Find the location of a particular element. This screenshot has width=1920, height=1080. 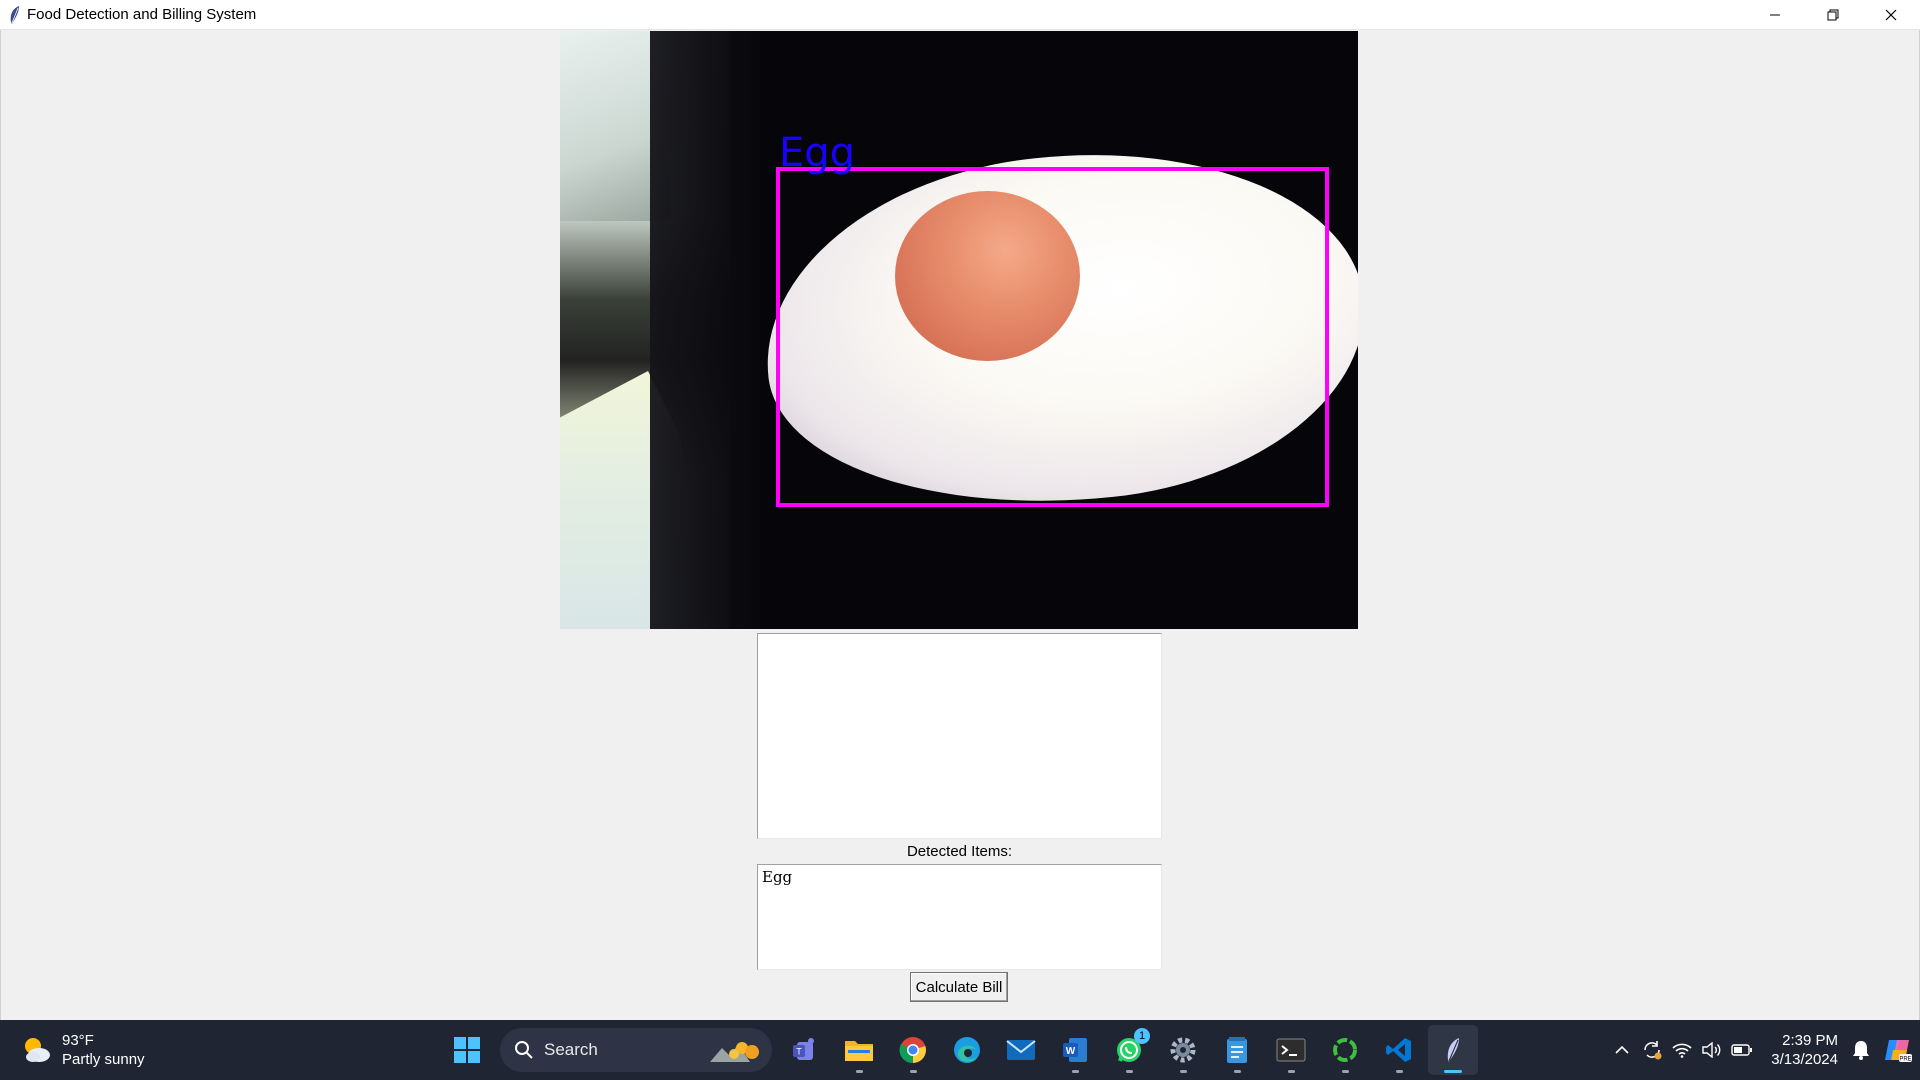

teams-icon: T is located at coordinates (803, 1049).